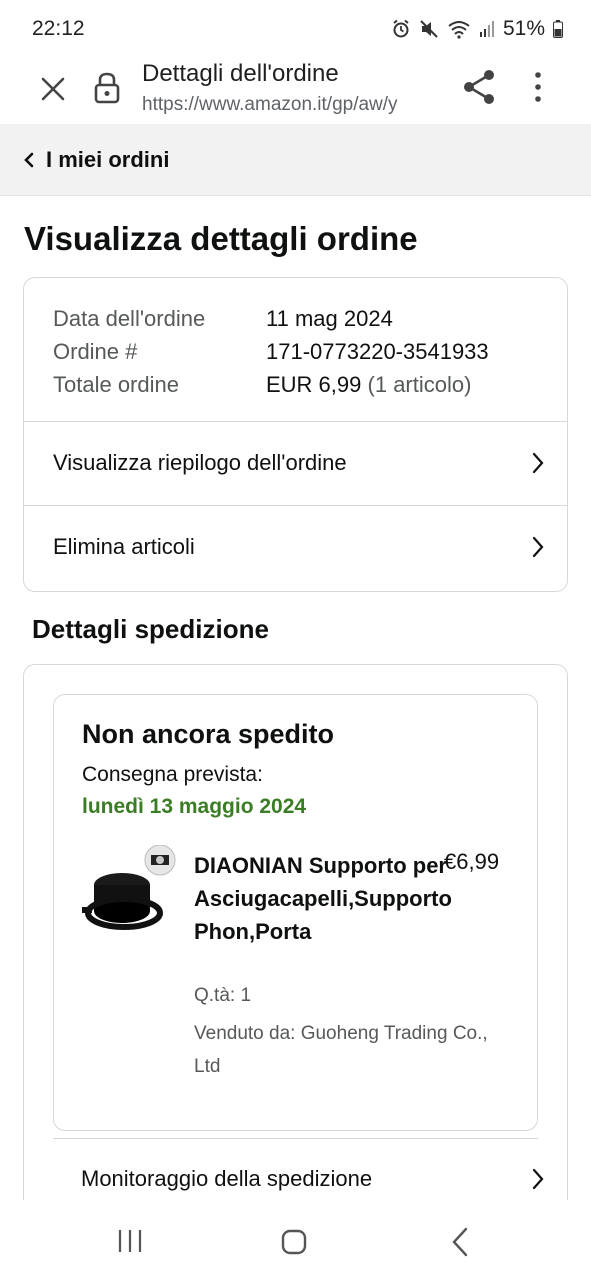 This screenshot has width=591, height=1280. Describe the element at coordinates (538, 87) in the screenshot. I see `more-options-icon` at that location.